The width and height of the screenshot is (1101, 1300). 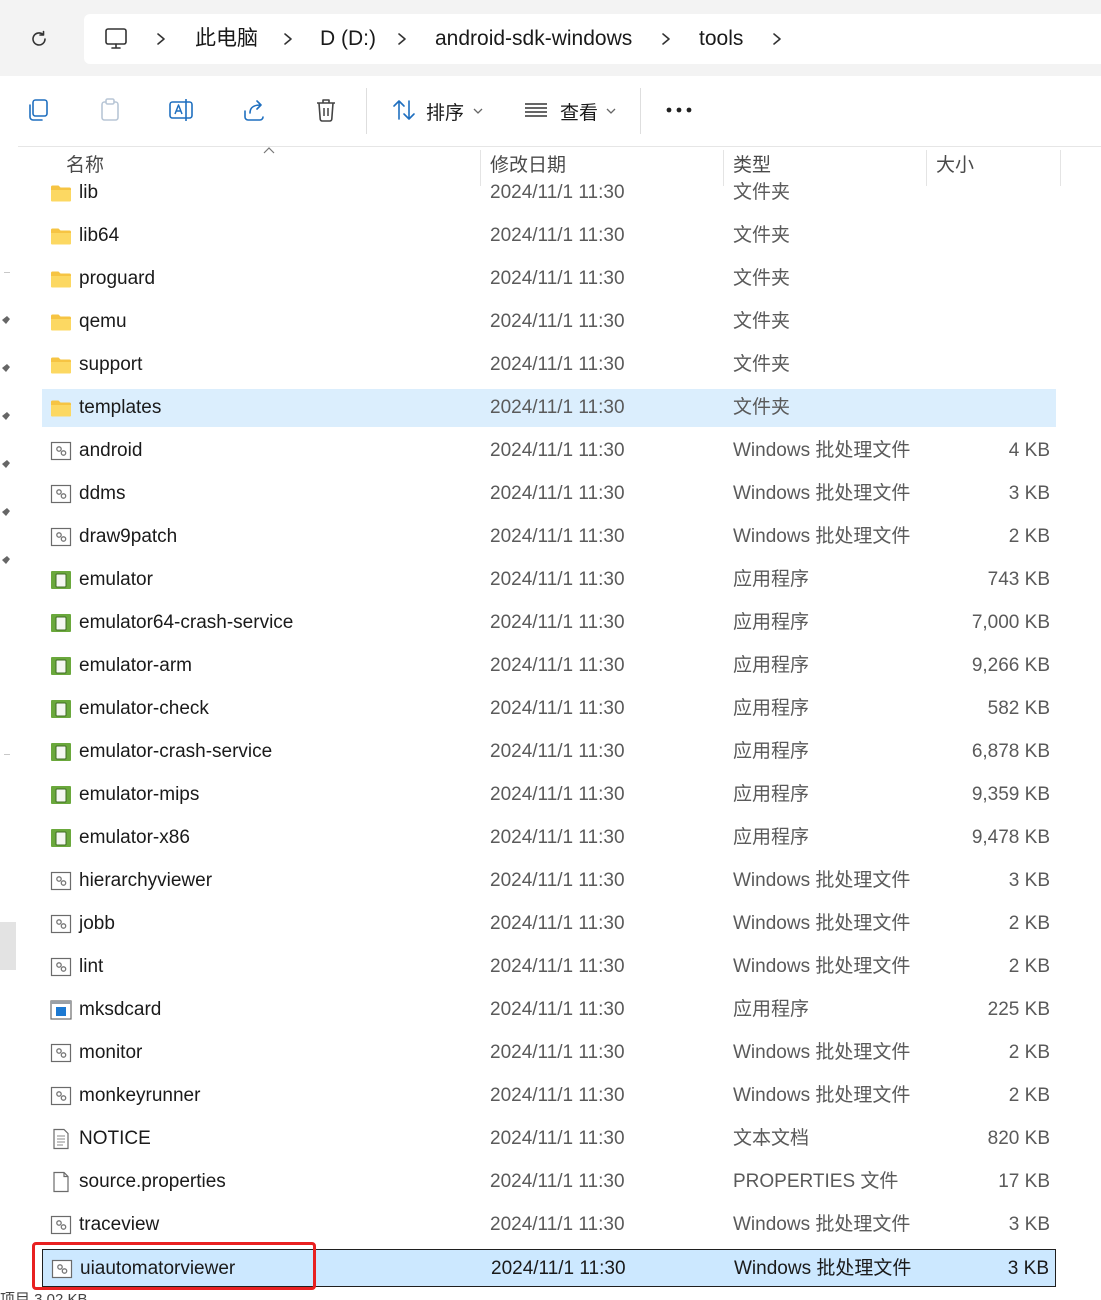 What do you see at coordinates (1018, 1009) in the screenshot?
I see `file-size: 225 KB` at bounding box center [1018, 1009].